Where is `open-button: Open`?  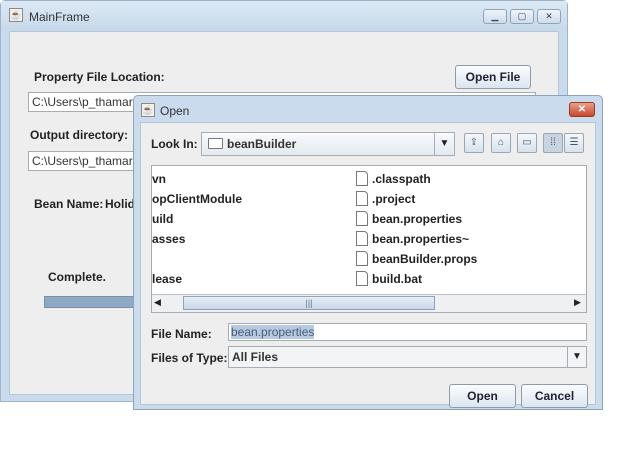 open-button: Open is located at coordinates (482, 396).